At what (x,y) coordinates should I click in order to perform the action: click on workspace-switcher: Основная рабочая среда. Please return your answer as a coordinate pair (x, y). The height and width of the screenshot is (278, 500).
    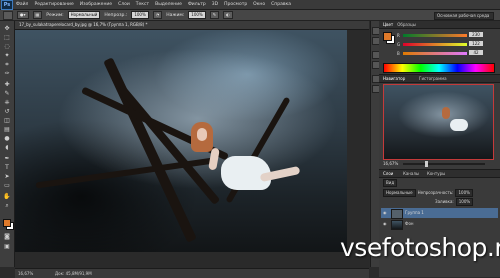
    Looking at the image, I should click on (464, 16).